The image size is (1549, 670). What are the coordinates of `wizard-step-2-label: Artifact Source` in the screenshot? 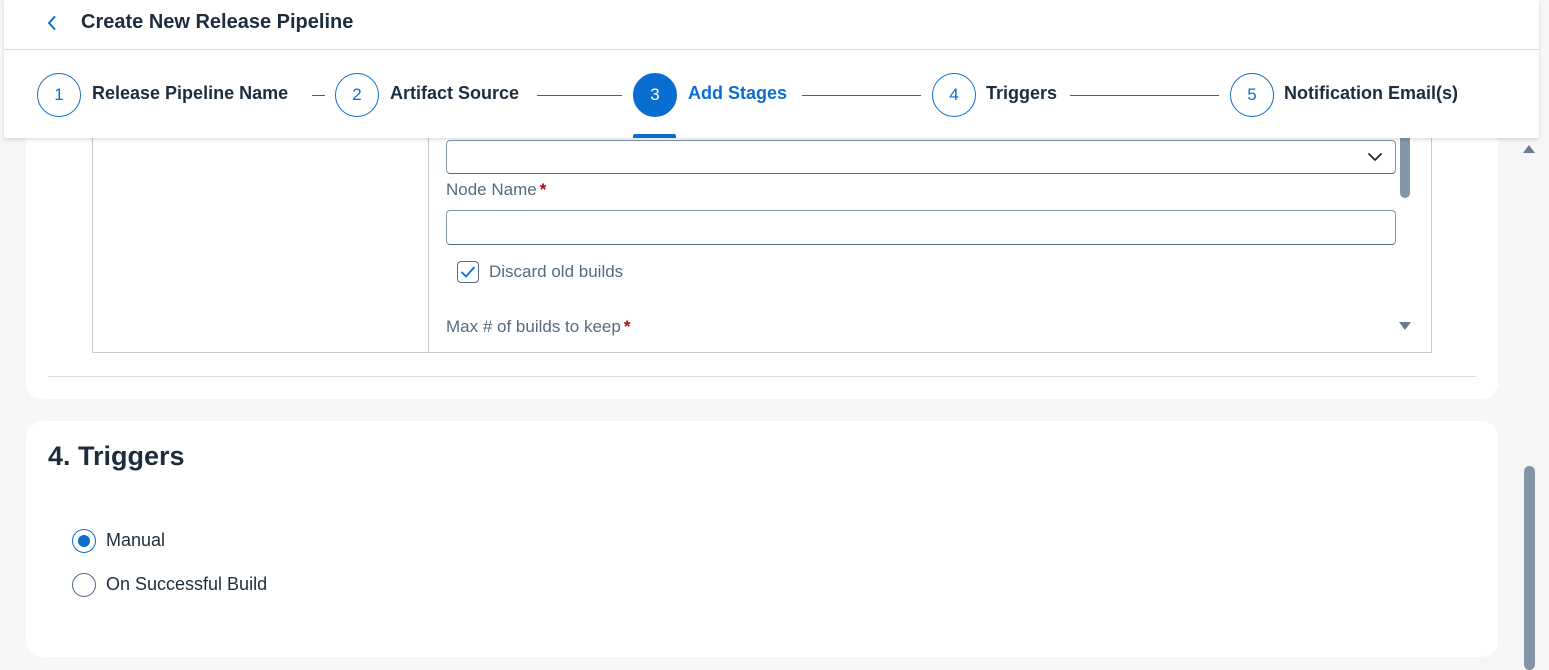 It's located at (454, 93).